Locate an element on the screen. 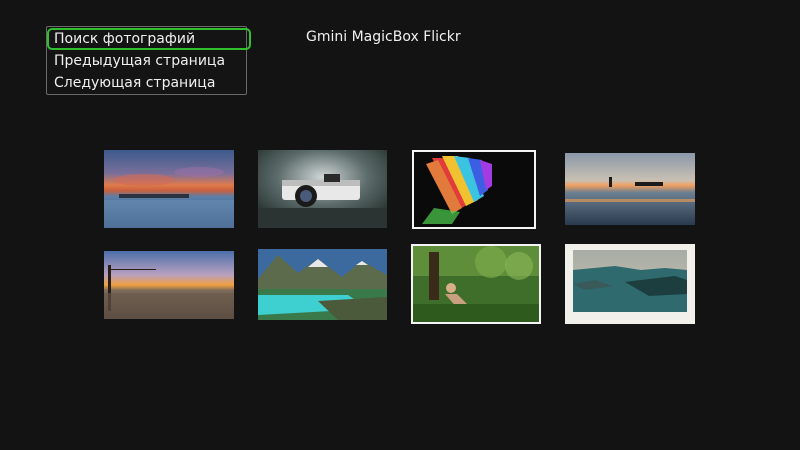 The width and height of the screenshot is (800, 450). photo-thumbnail-colorful-ribbons is located at coordinates (474, 189).